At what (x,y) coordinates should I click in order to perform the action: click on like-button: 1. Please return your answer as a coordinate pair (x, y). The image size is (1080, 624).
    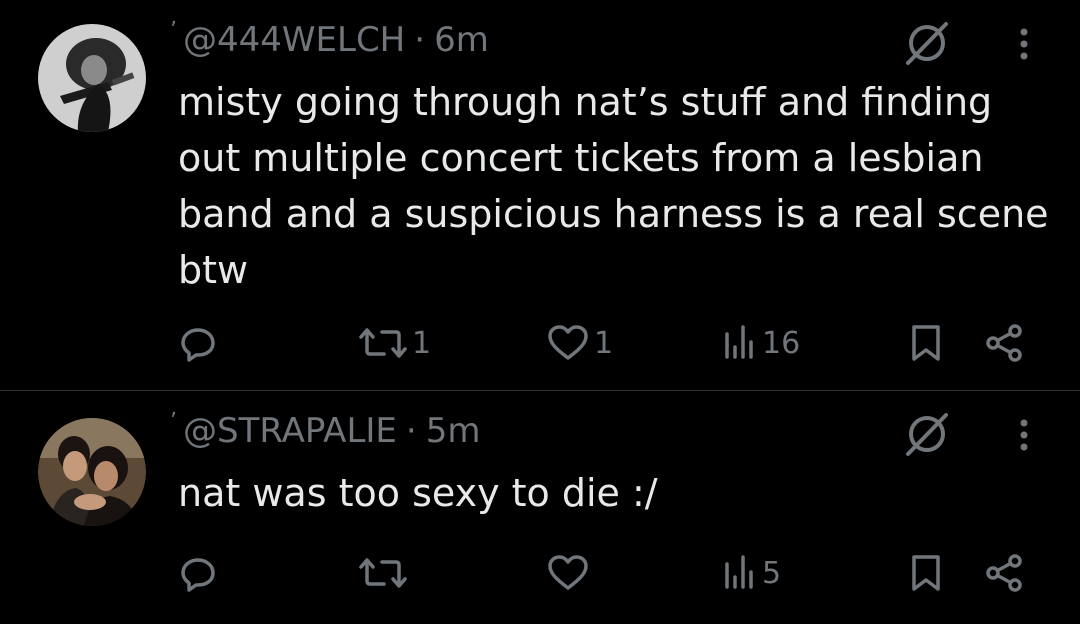
    Looking at the image, I should click on (579, 343).